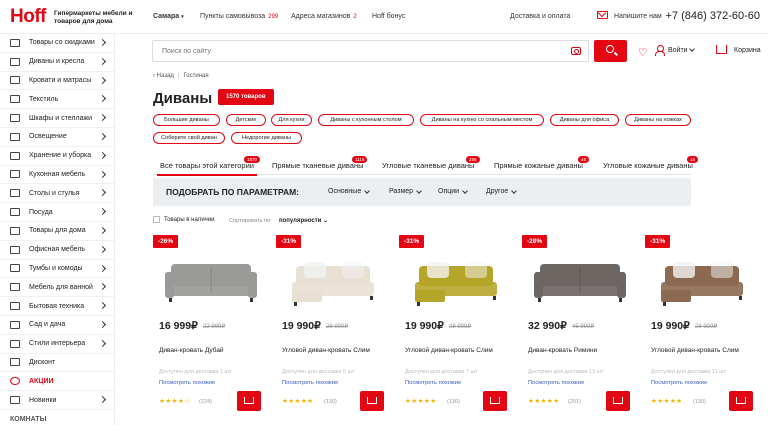 Image resolution: width=768 pixels, height=425 pixels. What do you see at coordinates (388, 16) in the screenshot?
I see `bonus-link: Hoff бонус` at bounding box center [388, 16].